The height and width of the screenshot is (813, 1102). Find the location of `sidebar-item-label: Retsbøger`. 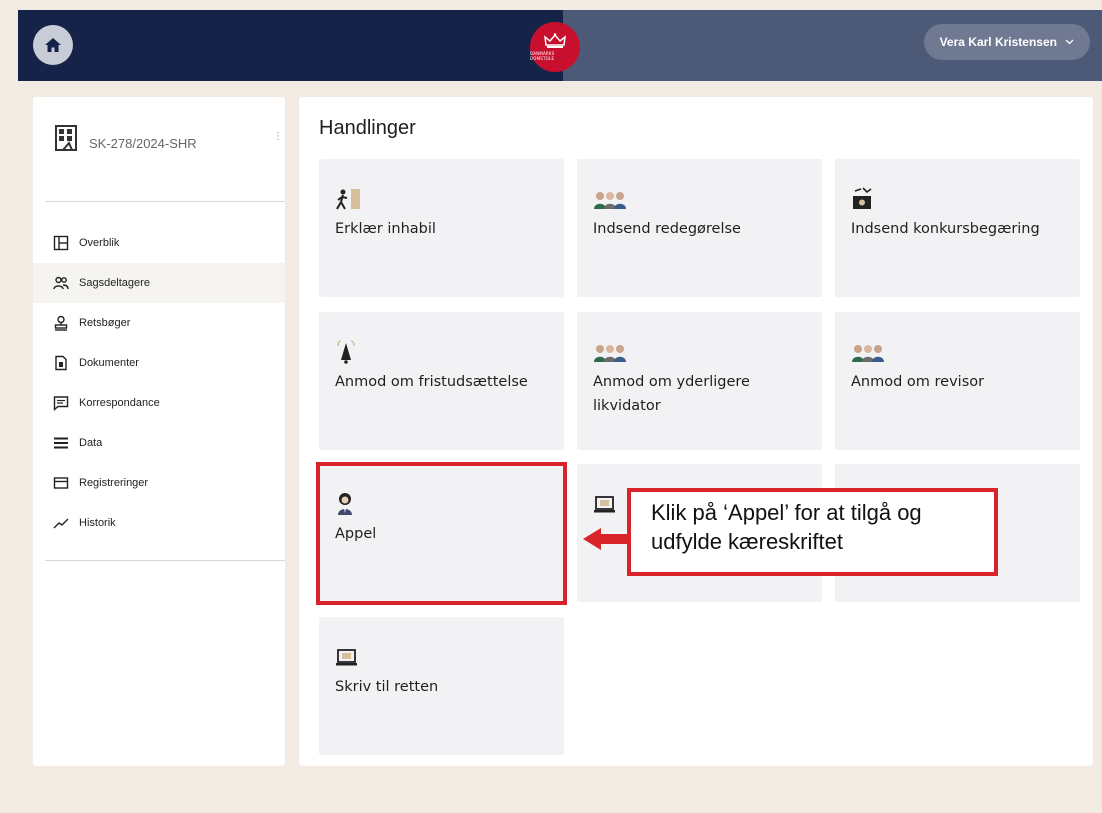

sidebar-item-label: Retsbøger is located at coordinates (105, 323).